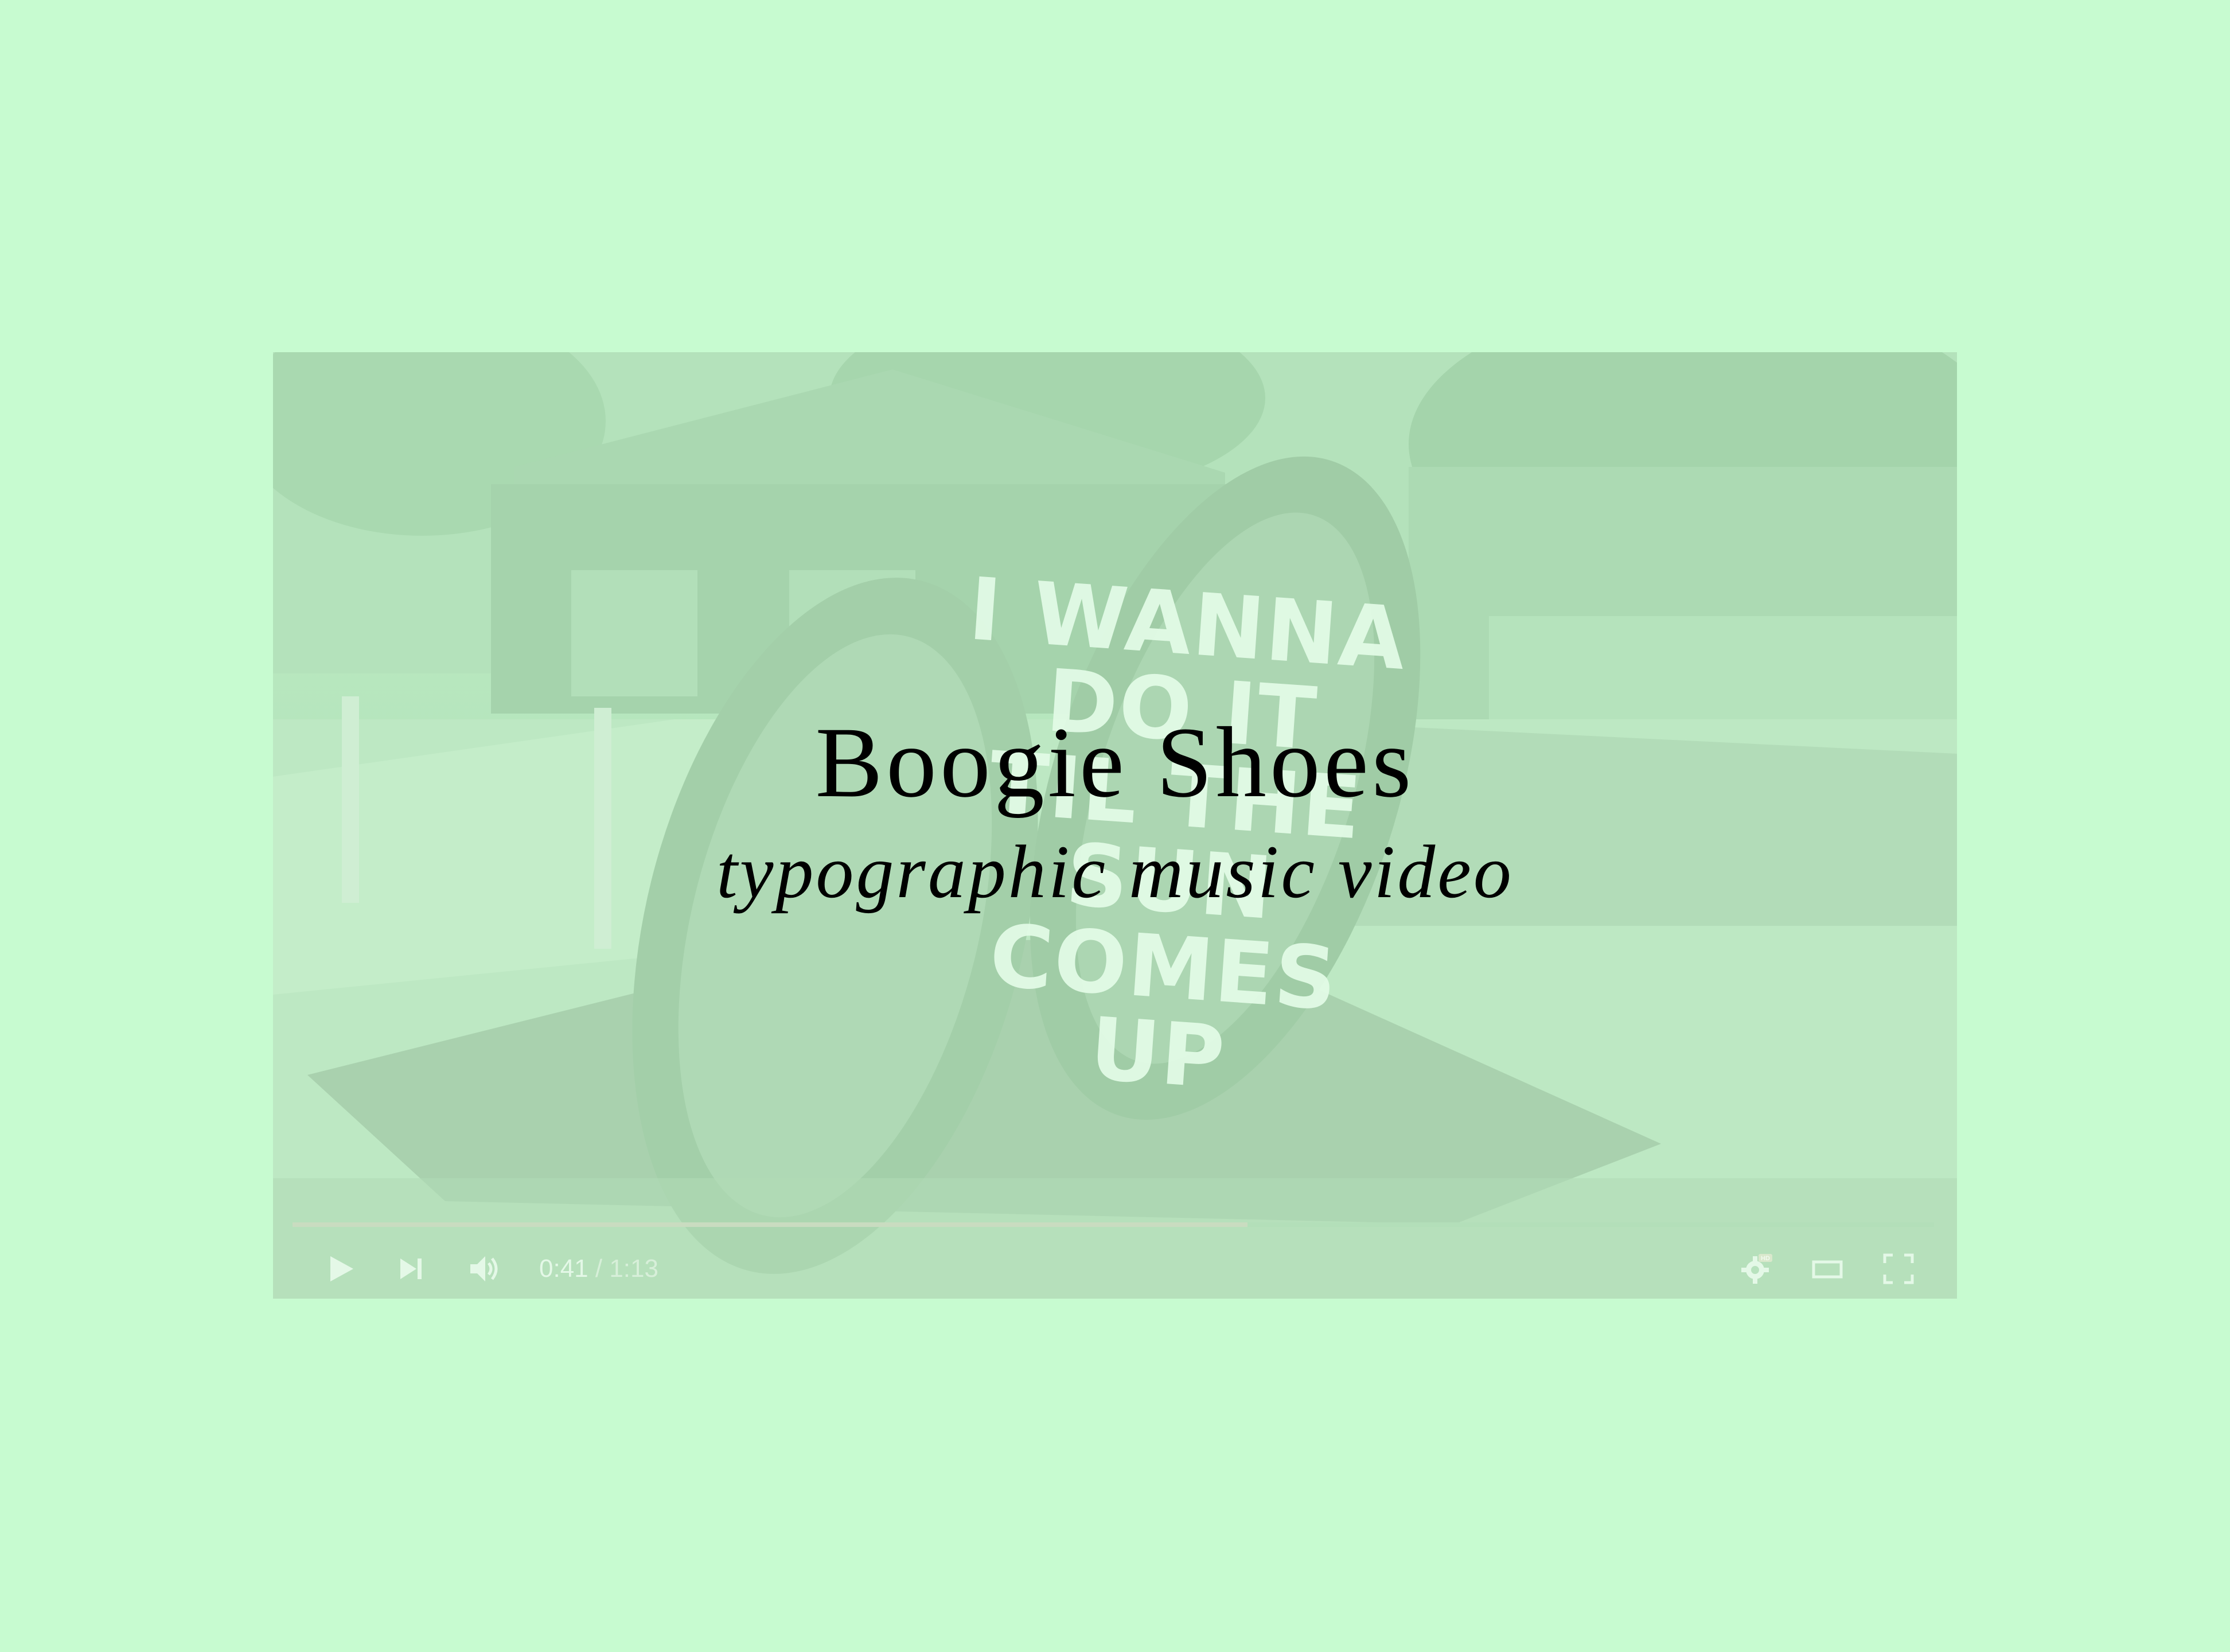  I want to click on page-subtitle: typographic music video, so click(1115, 871).